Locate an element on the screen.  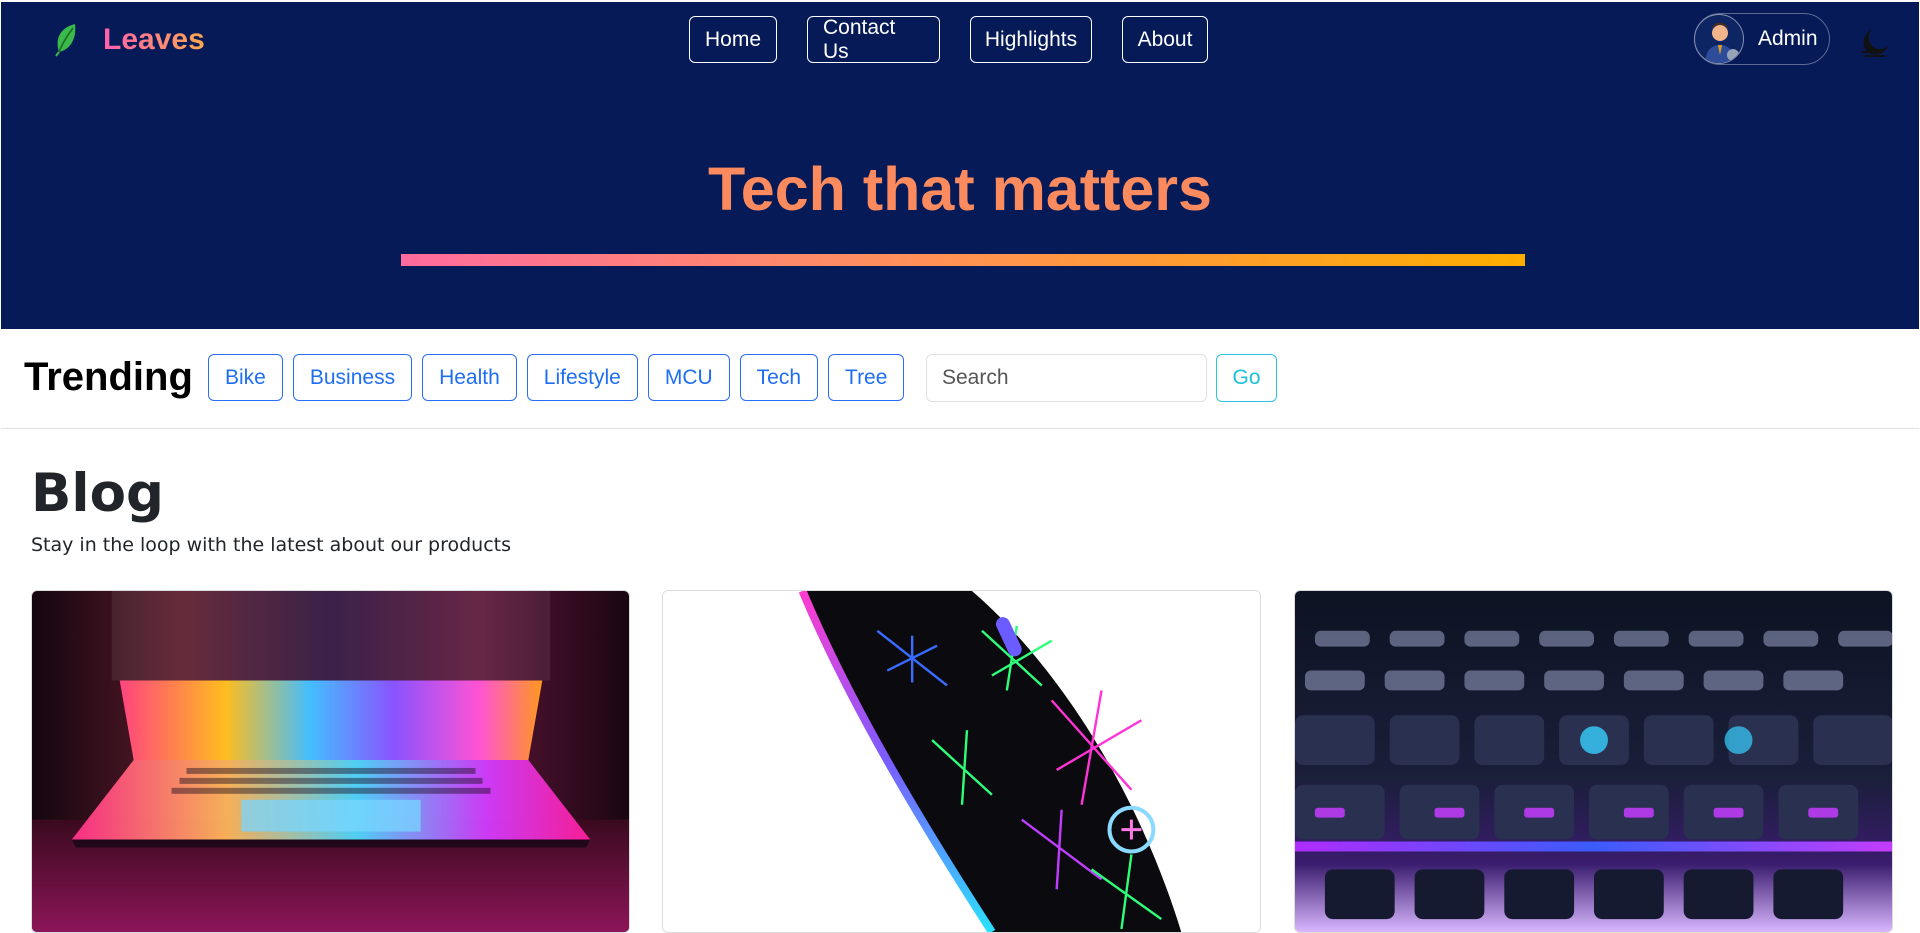
tag-bike: Bike is located at coordinates (245, 377).